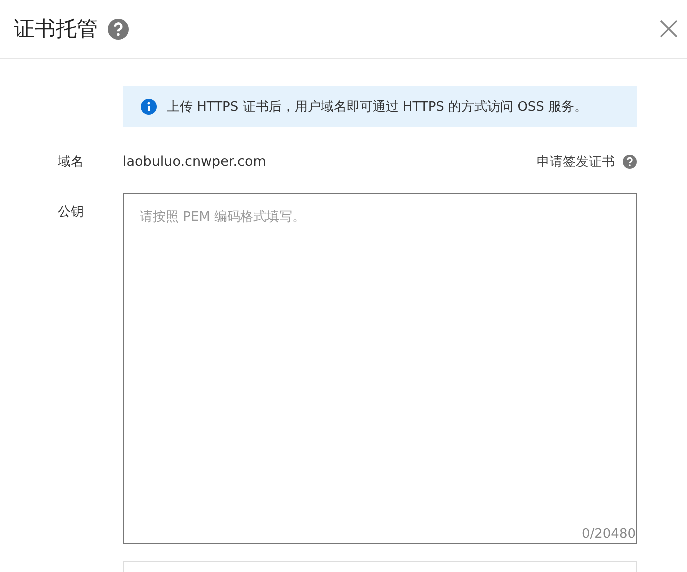 The height and width of the screenshot is (572, 687). What do you see at coordinates (380, 566) in the screenshot?
I see `input-field` at bounding box center [380, 566].